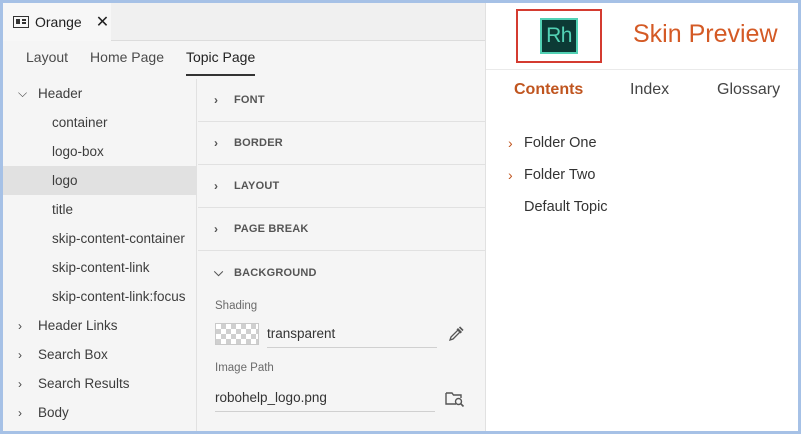 This screenshot has width=801, height=434. Describe the element at coordinates (341, 229) in the screenshot. I see `section-page-break: › PAGE BREAK` at that location.